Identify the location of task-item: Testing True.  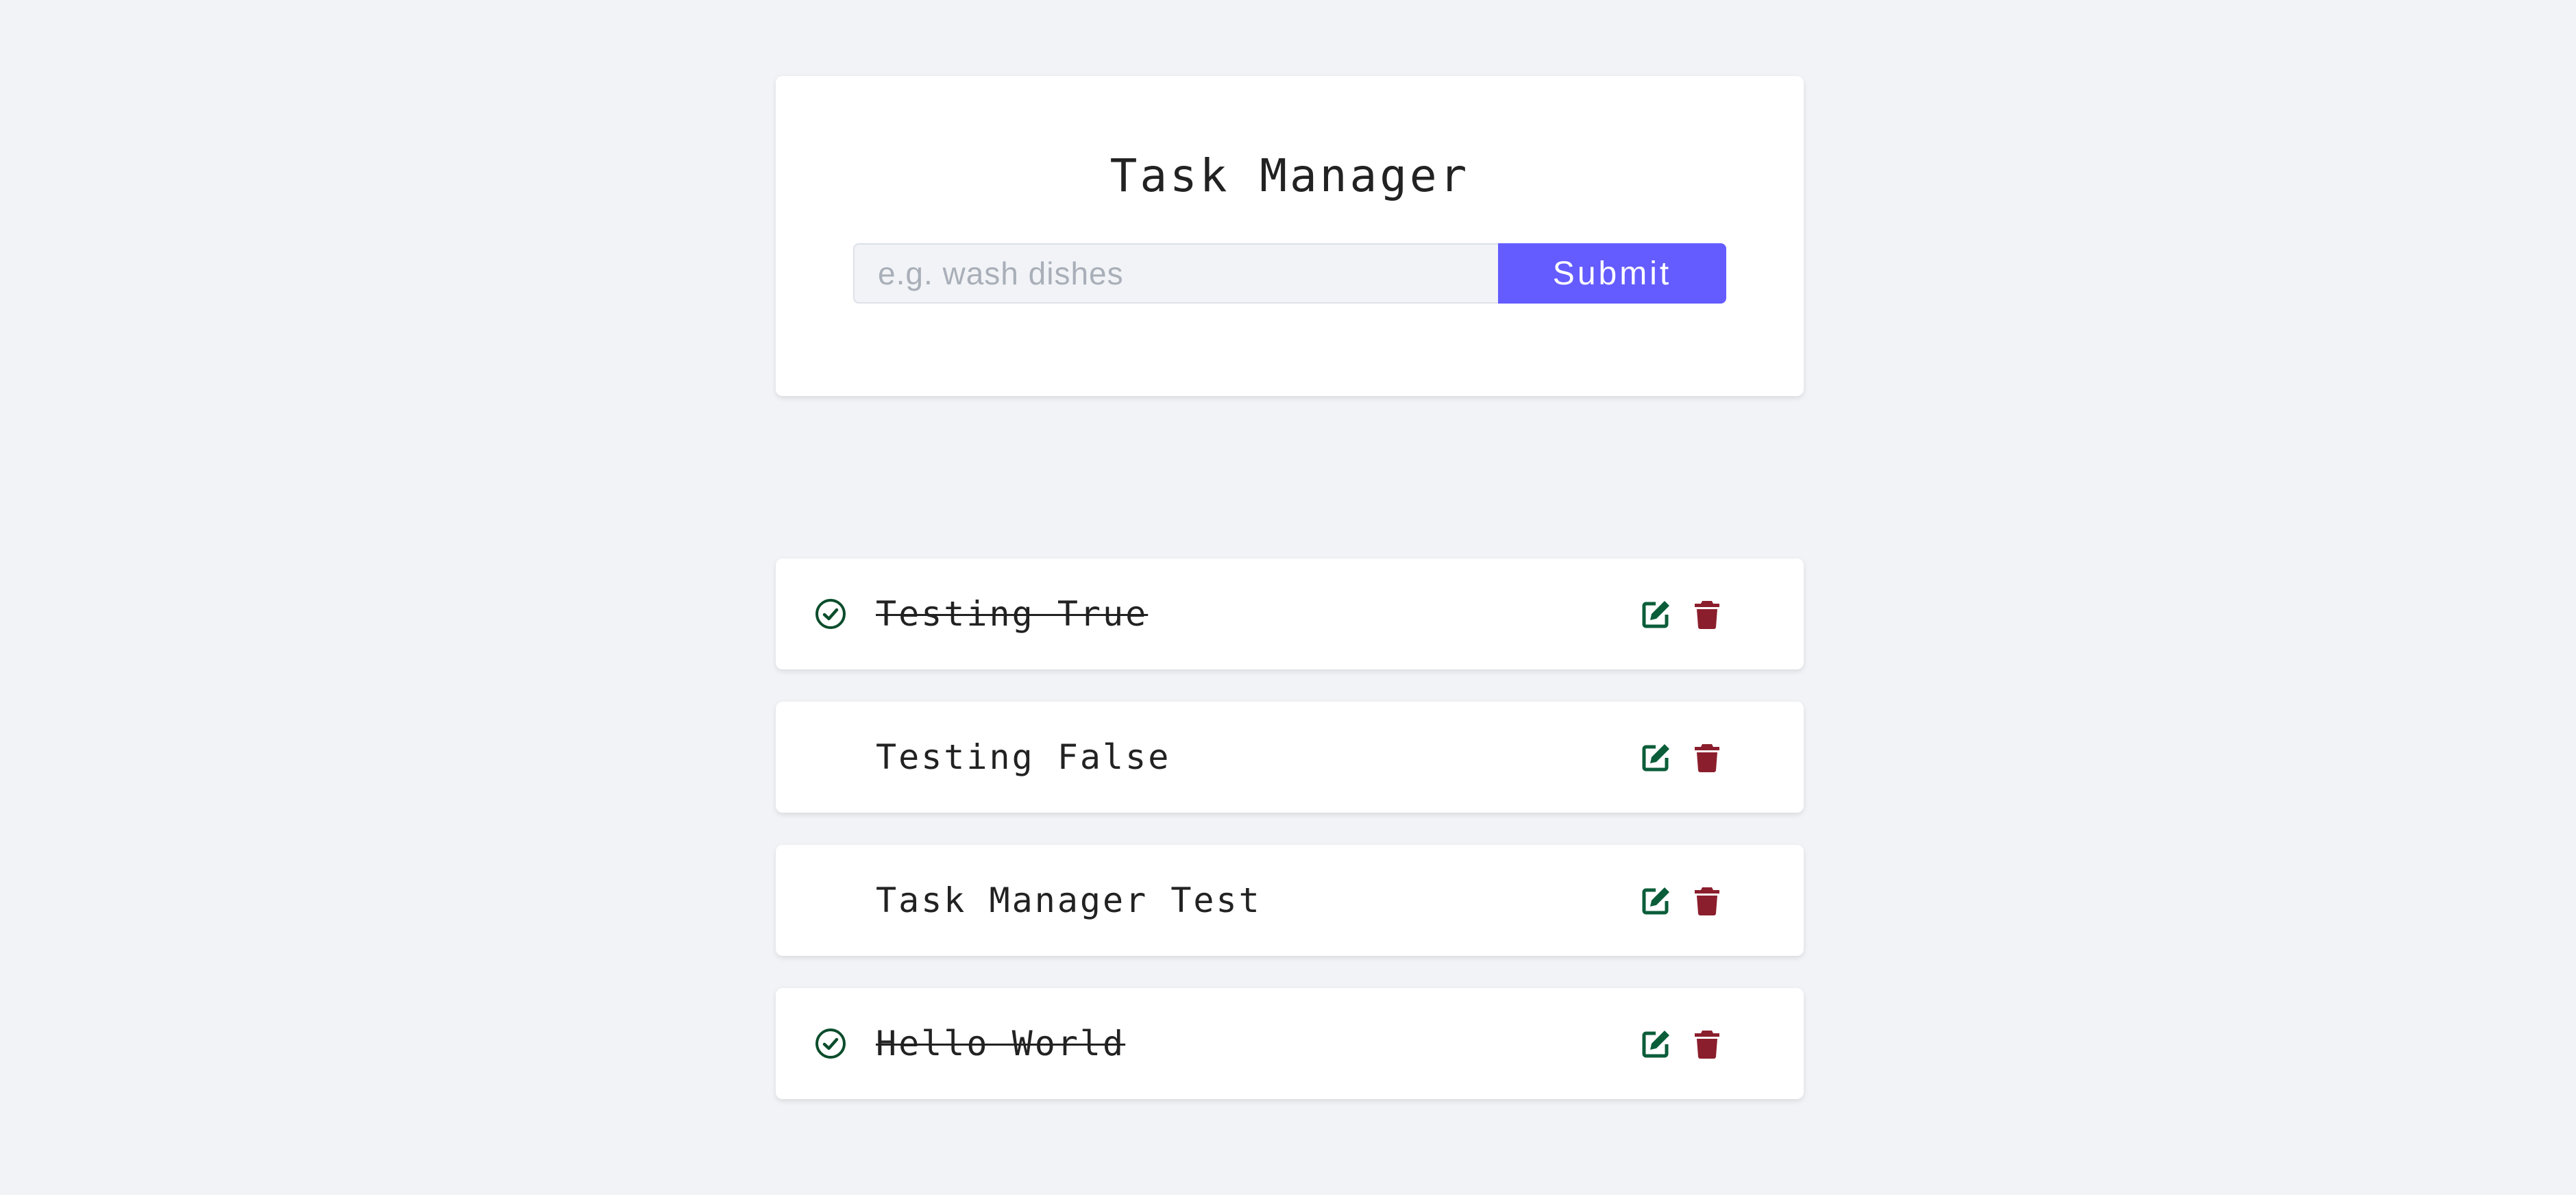
(1290, 613).